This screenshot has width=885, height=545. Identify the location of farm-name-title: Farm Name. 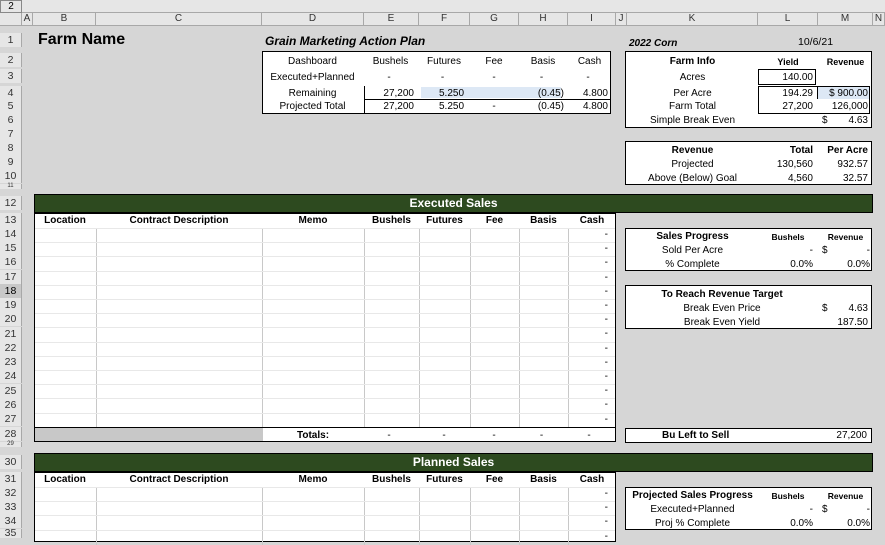
(81, 40).